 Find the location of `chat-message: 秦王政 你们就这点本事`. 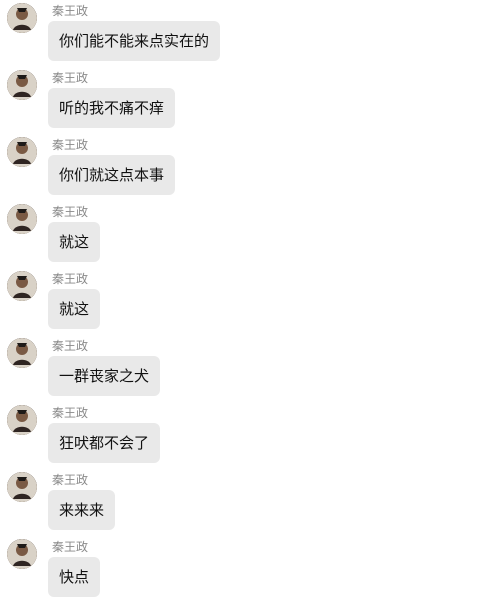

chat-message: 秦王政 你们就这点本事 is located at coordinates (250, 165).